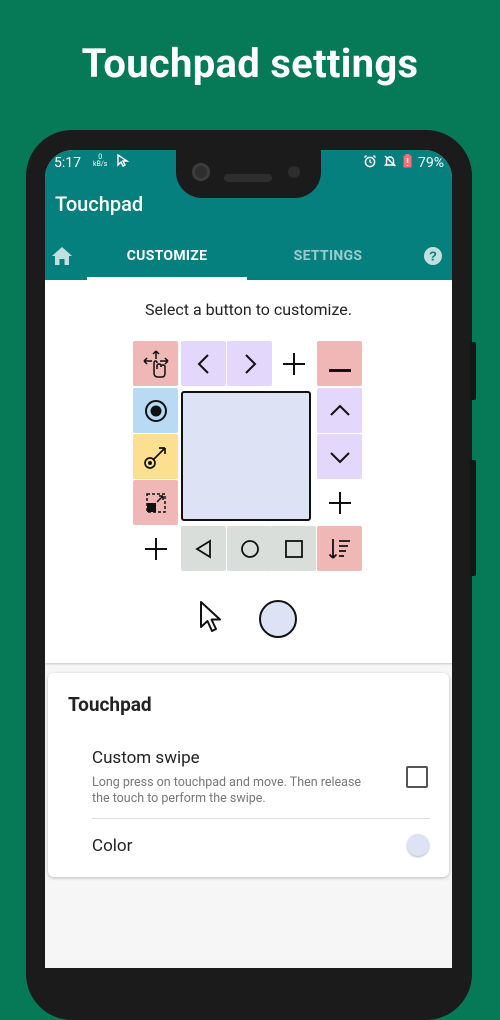 The height and width of the screenshot is (1020, 500). What do you see at coordinates (212, 619) in the screenshot?
I see `mouse-pointer-icon` at bounding box center [212, 619].